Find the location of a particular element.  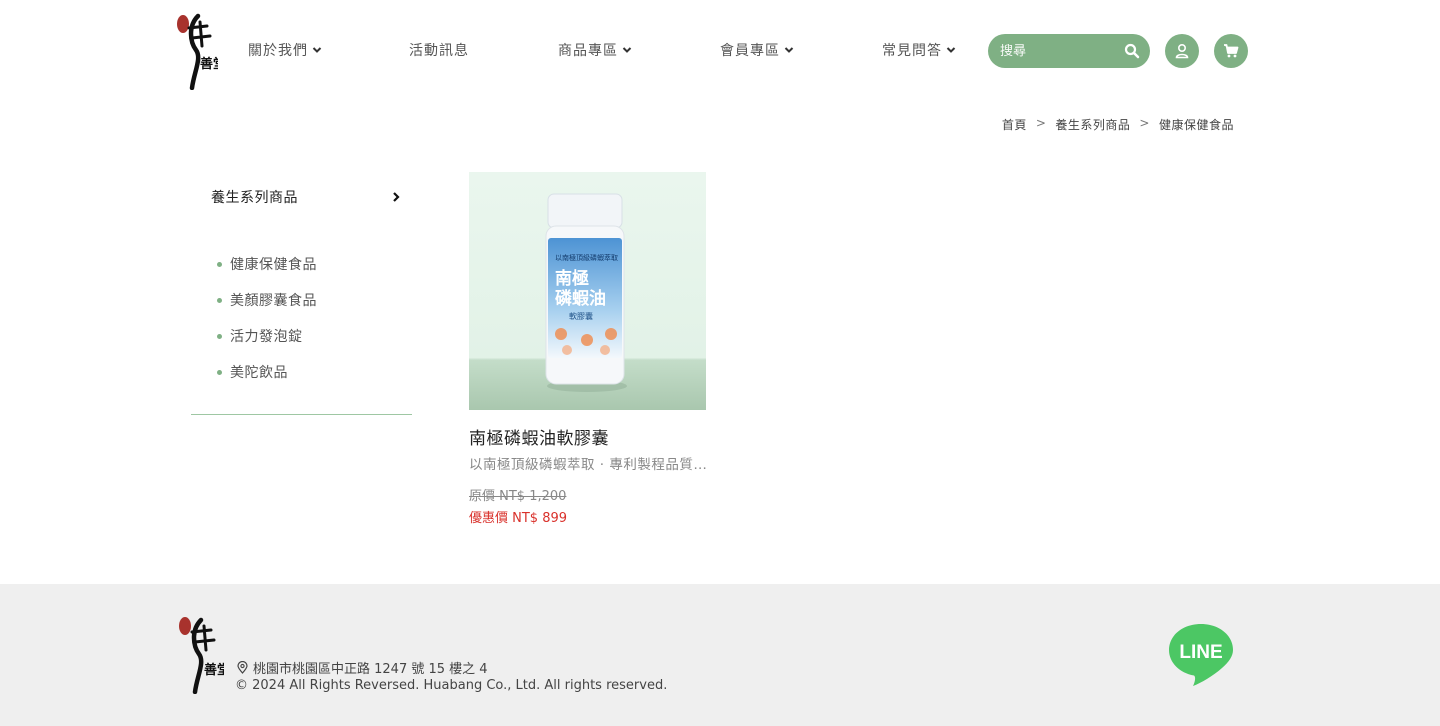

nav-members: 會員專區 is located at coordinates (757, 50).